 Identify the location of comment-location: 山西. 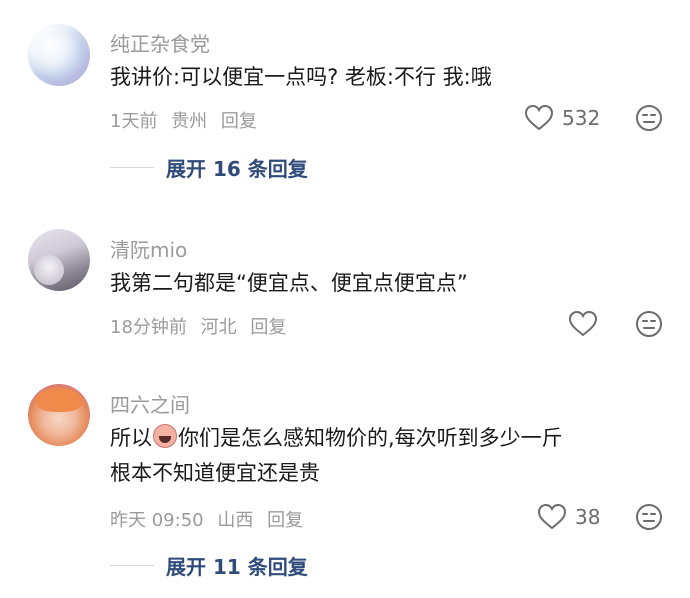
(235, 520).